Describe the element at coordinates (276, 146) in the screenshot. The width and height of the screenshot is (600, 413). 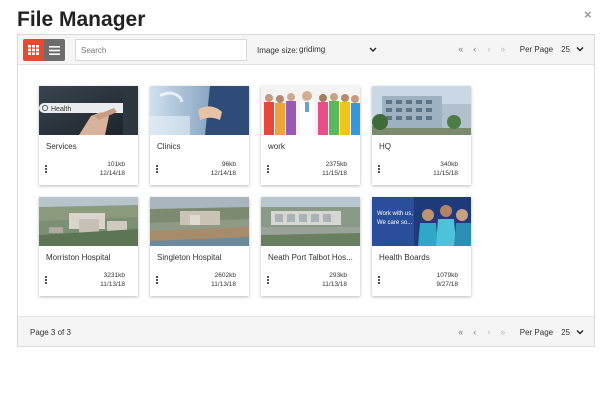
I see `file-name: work` at that location.